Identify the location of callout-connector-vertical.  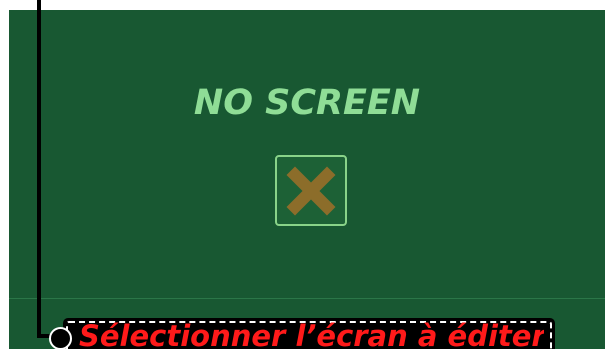
(39, 168).